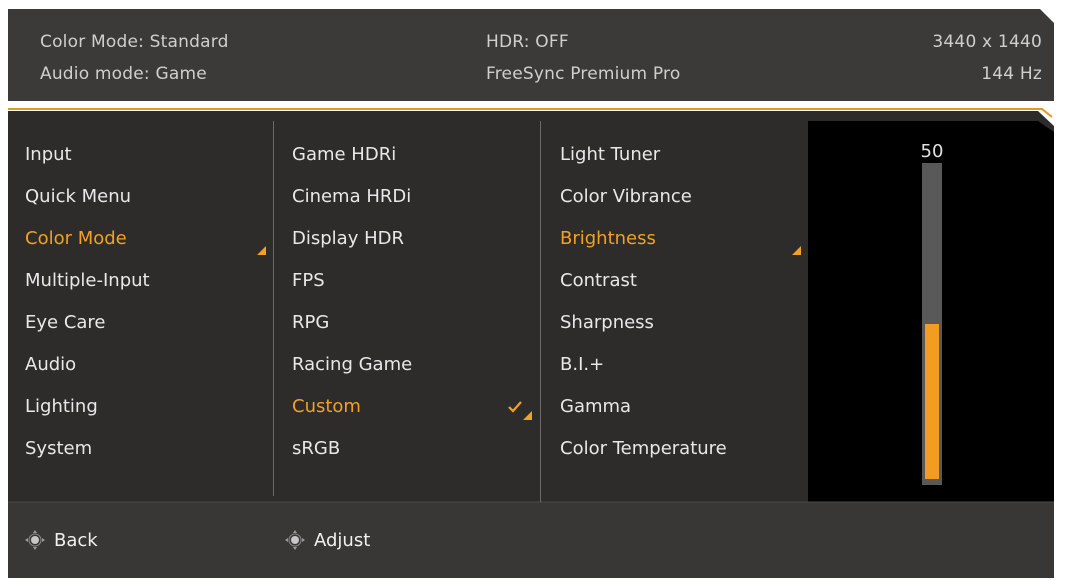 Image resolution: width=1066 pixels, height=581 pixels. I want to click on adjust-hint: Adjust, so click(327, 540).